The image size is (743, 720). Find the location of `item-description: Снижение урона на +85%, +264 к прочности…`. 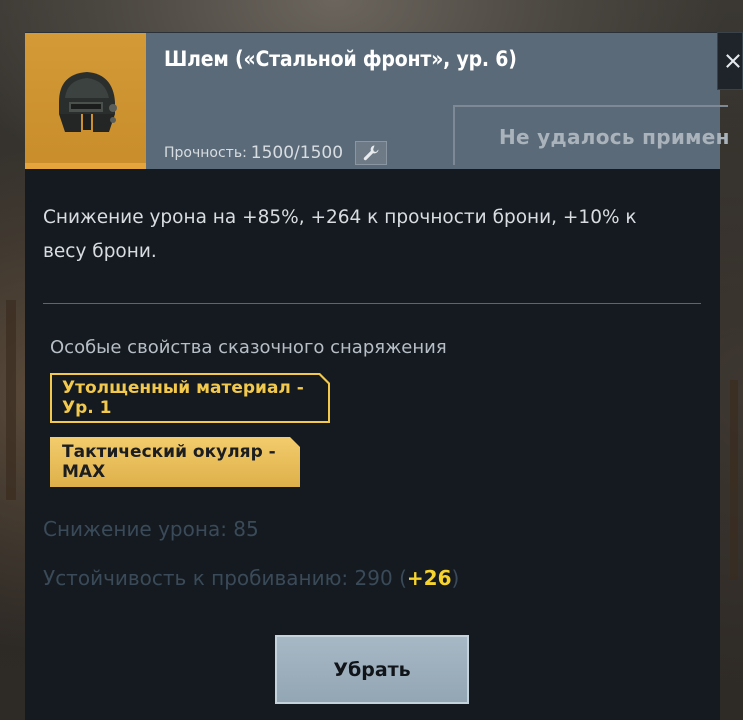

item-description: Снижение урона на +85%, +264 к прочности… is located at coordinates (340, 234).